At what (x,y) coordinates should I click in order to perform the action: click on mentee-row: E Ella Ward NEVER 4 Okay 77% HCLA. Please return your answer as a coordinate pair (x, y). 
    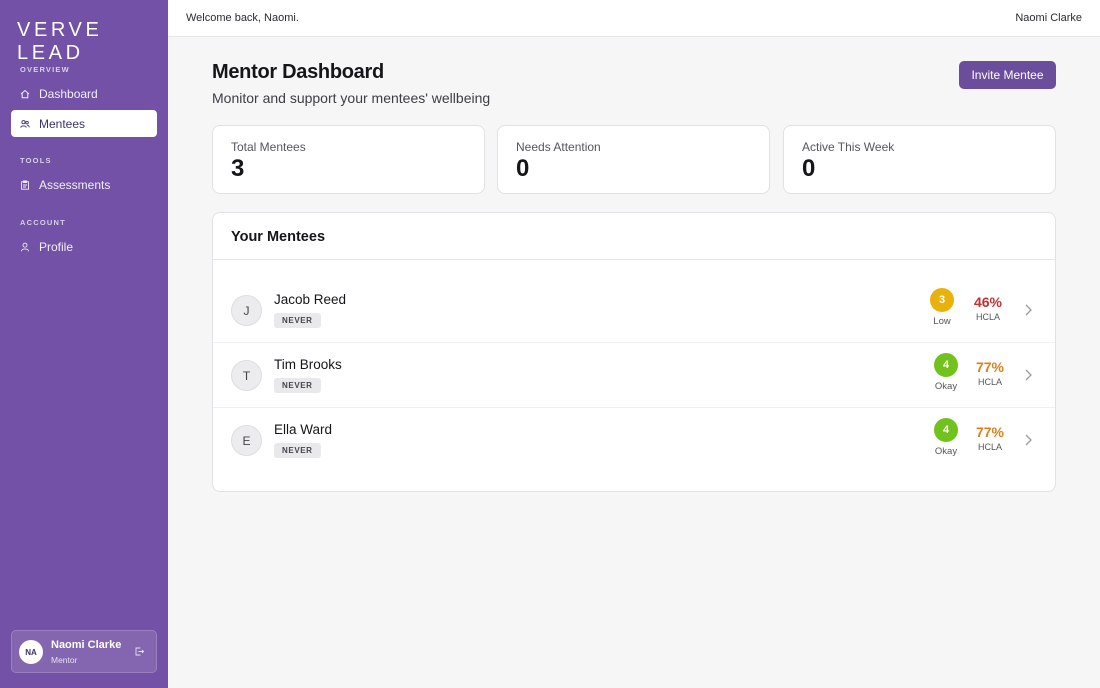
    Looking at the image, I should click on (634, 440).